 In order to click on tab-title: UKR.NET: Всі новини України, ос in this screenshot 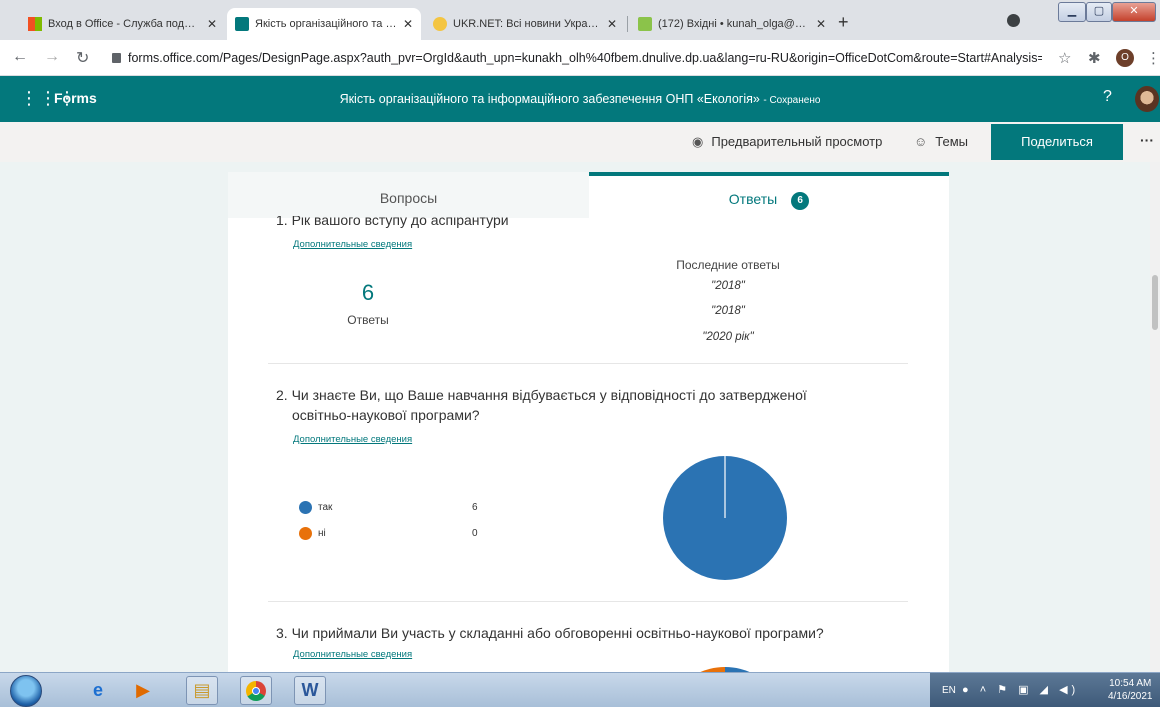, I will do `click(527, 24)`.